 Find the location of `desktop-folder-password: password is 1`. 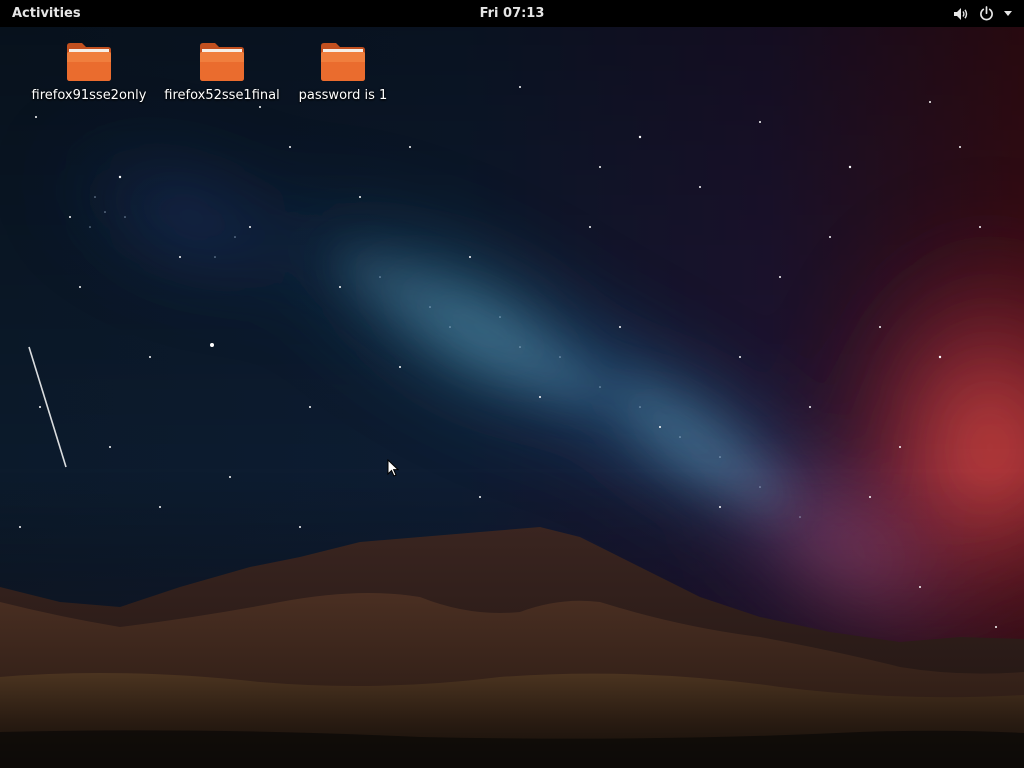

desktop-folder-password: password is 1 is located at coordinates (343, 71).